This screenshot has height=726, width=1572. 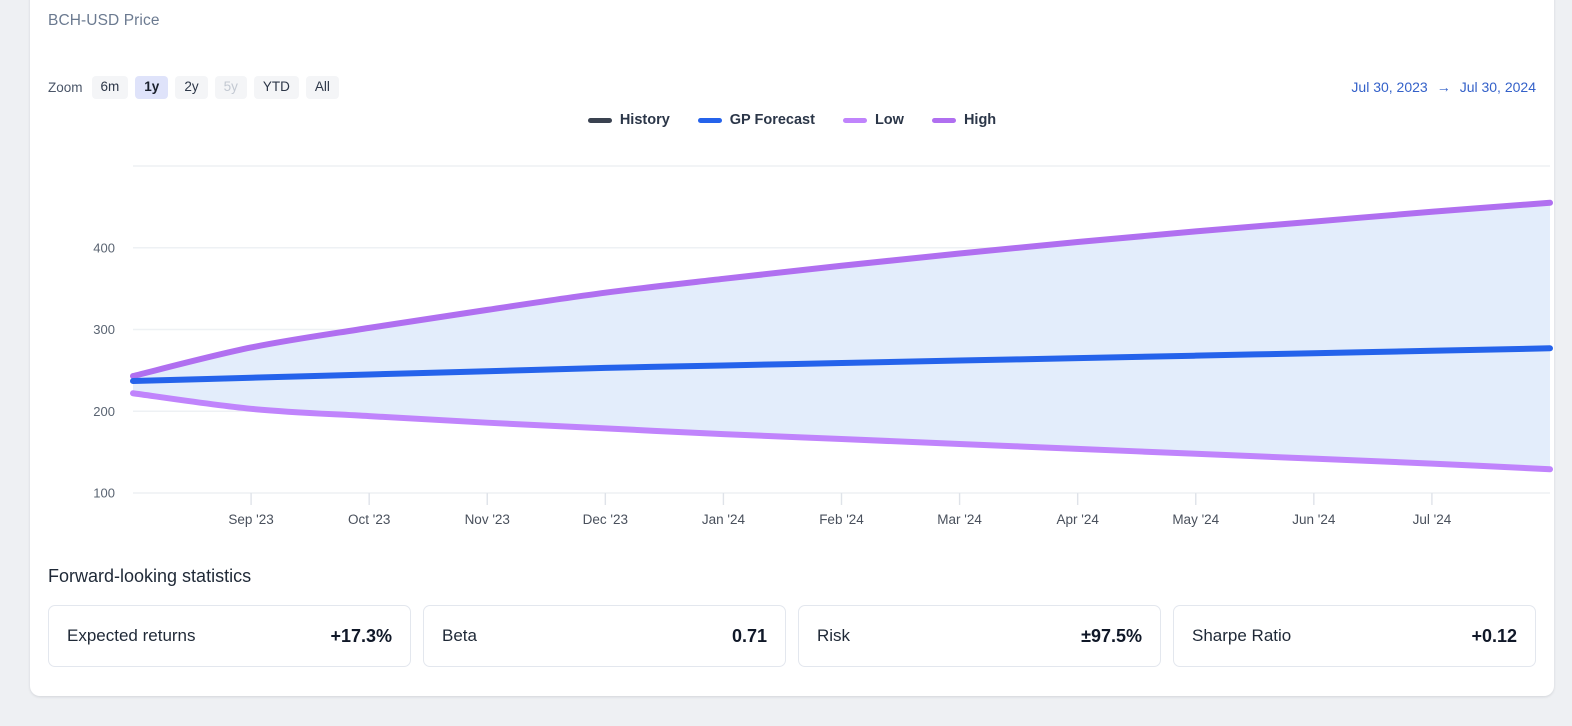 I want to click on chart-legend: History GP Forecast Low High, so click(x=792, y=120).